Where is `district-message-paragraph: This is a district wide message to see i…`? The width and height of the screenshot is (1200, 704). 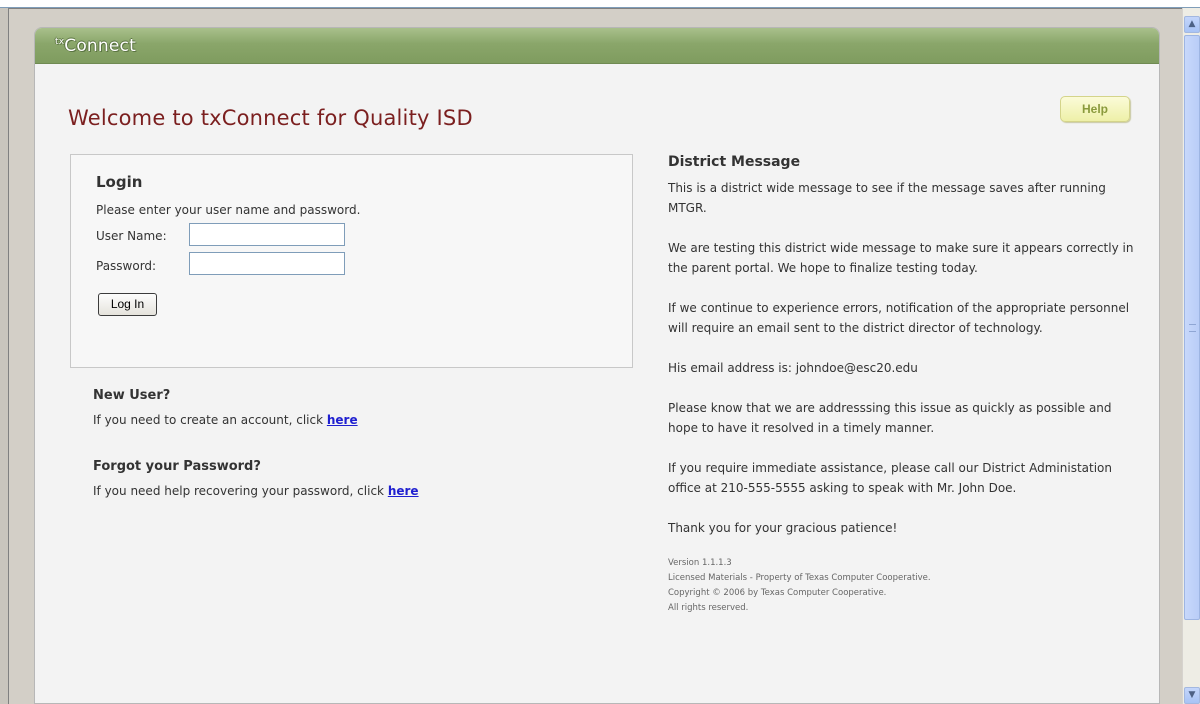
district-message-paragraph: This is a district wide message to see i… is located at coordinates (887, 198).